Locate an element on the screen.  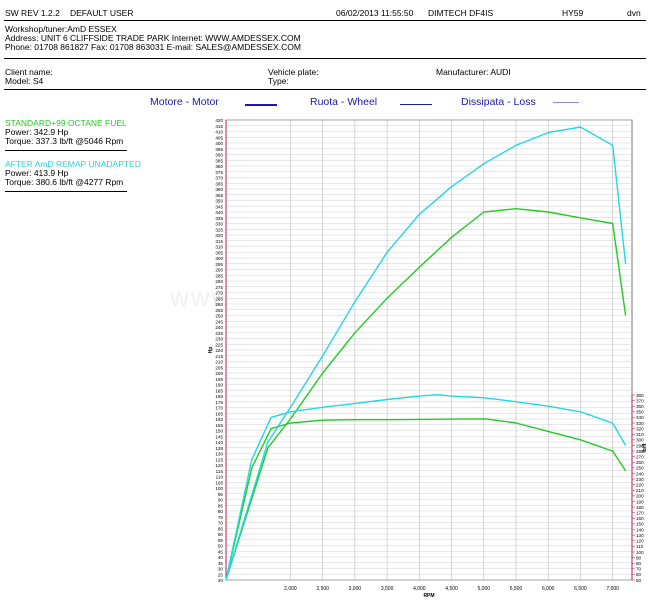
y-left-tick-label: 350 is located at coordinates (219, 201).